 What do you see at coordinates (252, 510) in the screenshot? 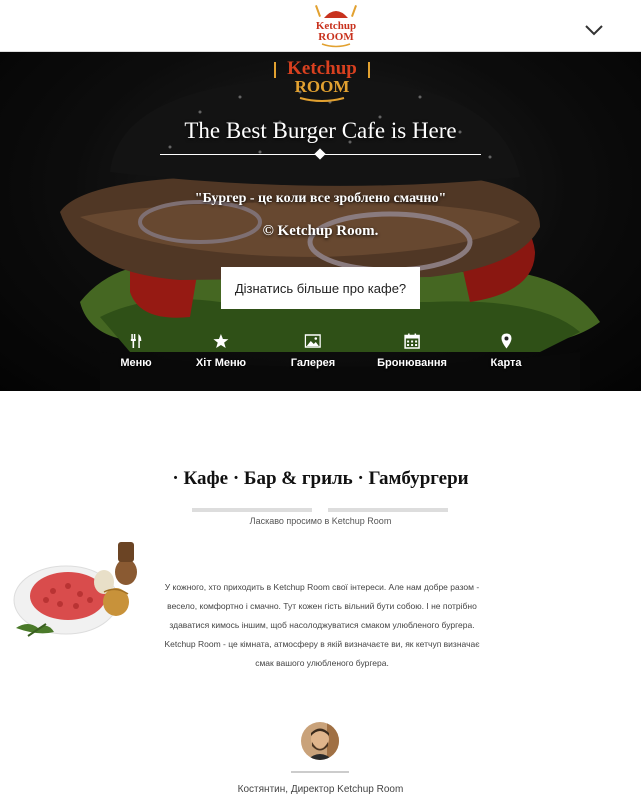
I see `title-underline-left` at bounding box center [252, 510].